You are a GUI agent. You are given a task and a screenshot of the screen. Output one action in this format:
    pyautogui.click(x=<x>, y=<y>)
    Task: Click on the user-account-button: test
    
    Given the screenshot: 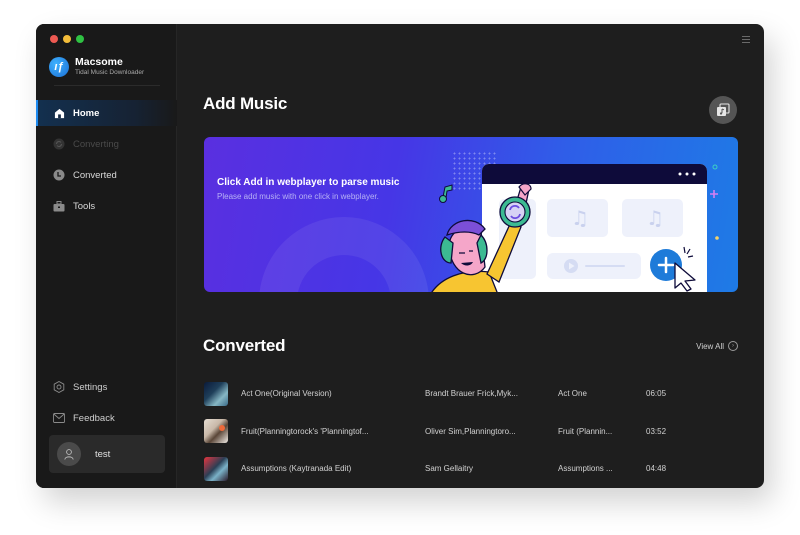 What is the action you would take?
    pyautogui.click(x=107, y=454)
    